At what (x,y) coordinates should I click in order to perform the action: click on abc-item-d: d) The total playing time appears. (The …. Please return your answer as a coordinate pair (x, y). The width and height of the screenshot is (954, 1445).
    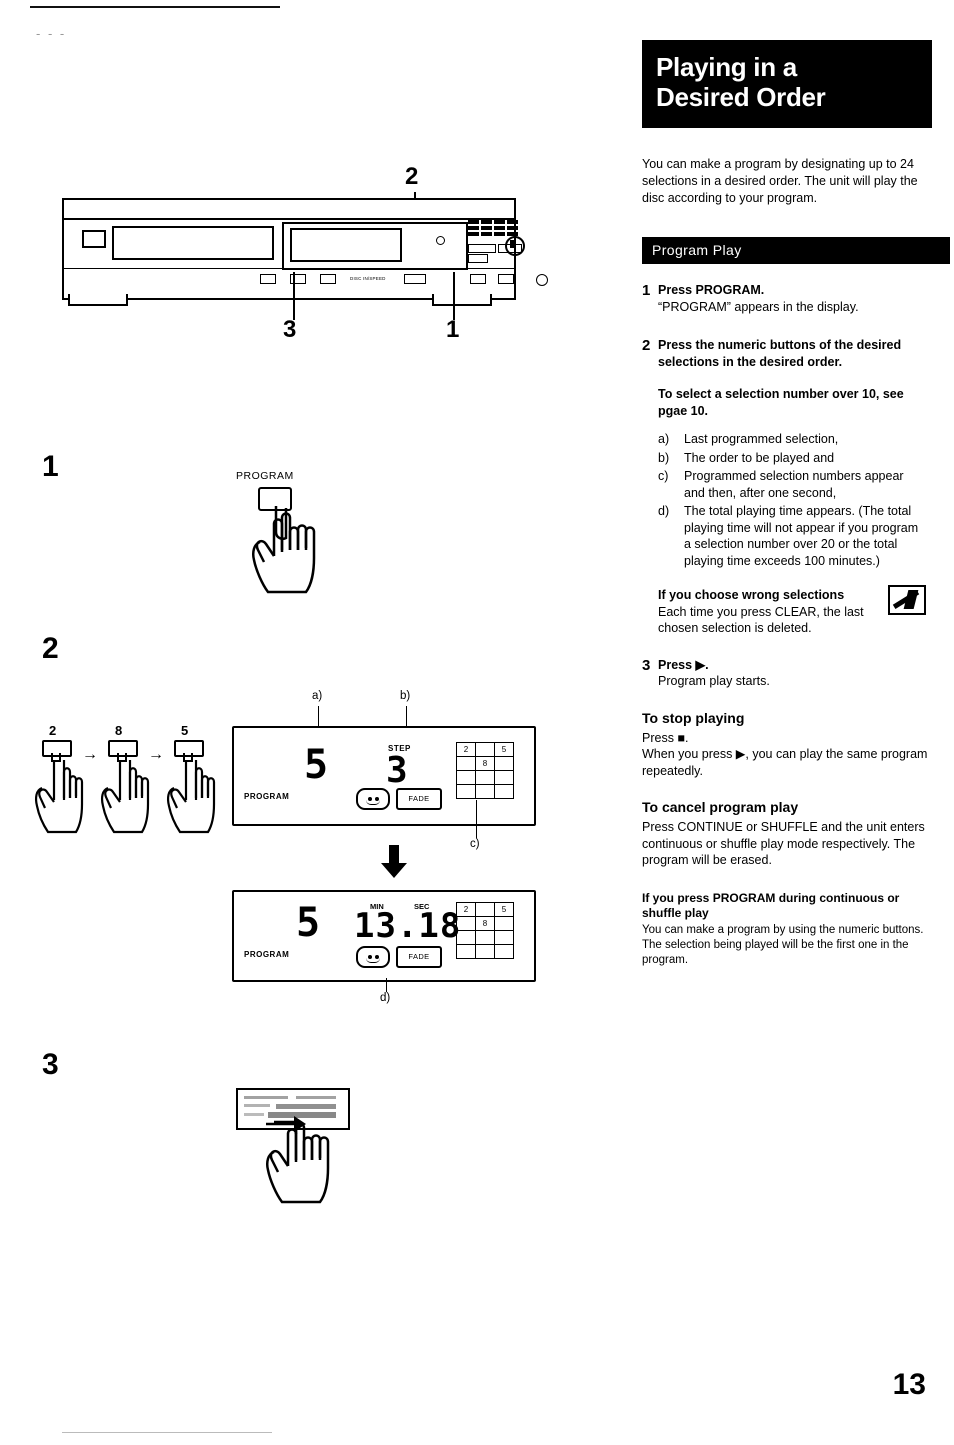
    Looking at the image, I should click on (792, 536).